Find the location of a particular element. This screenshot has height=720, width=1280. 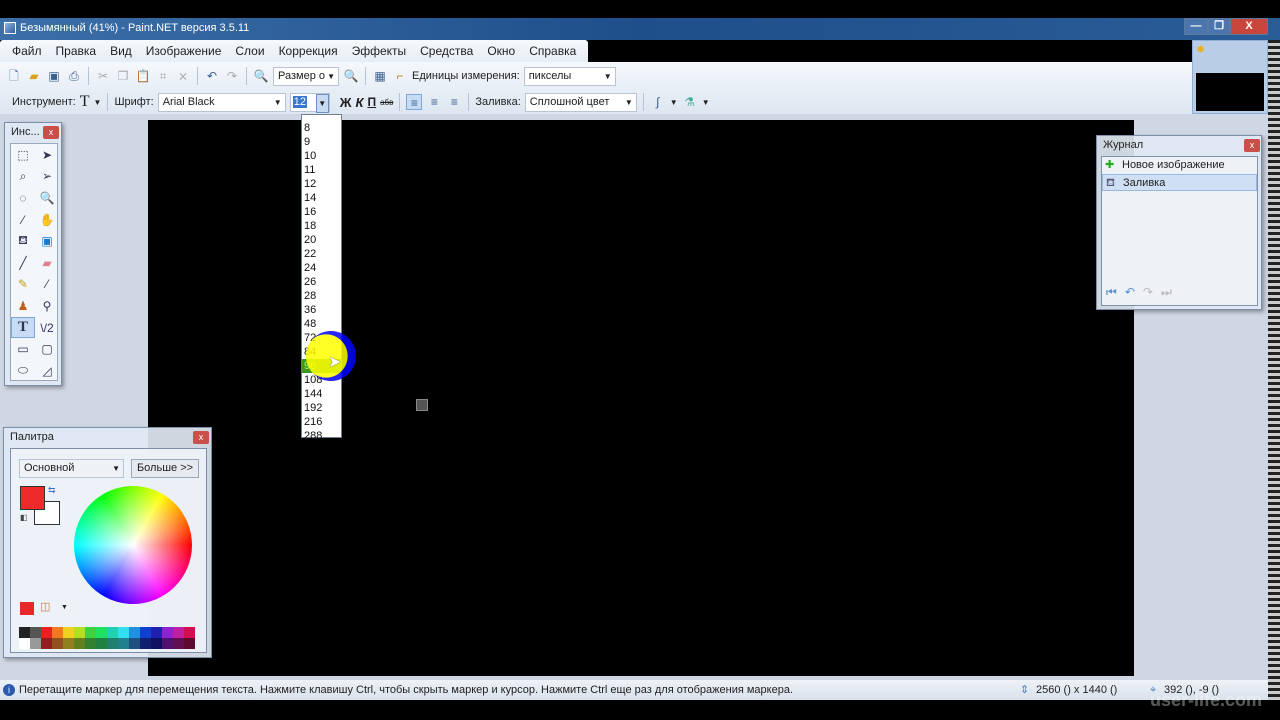

font-size-option: 192 is located at coordinates (321, 408).